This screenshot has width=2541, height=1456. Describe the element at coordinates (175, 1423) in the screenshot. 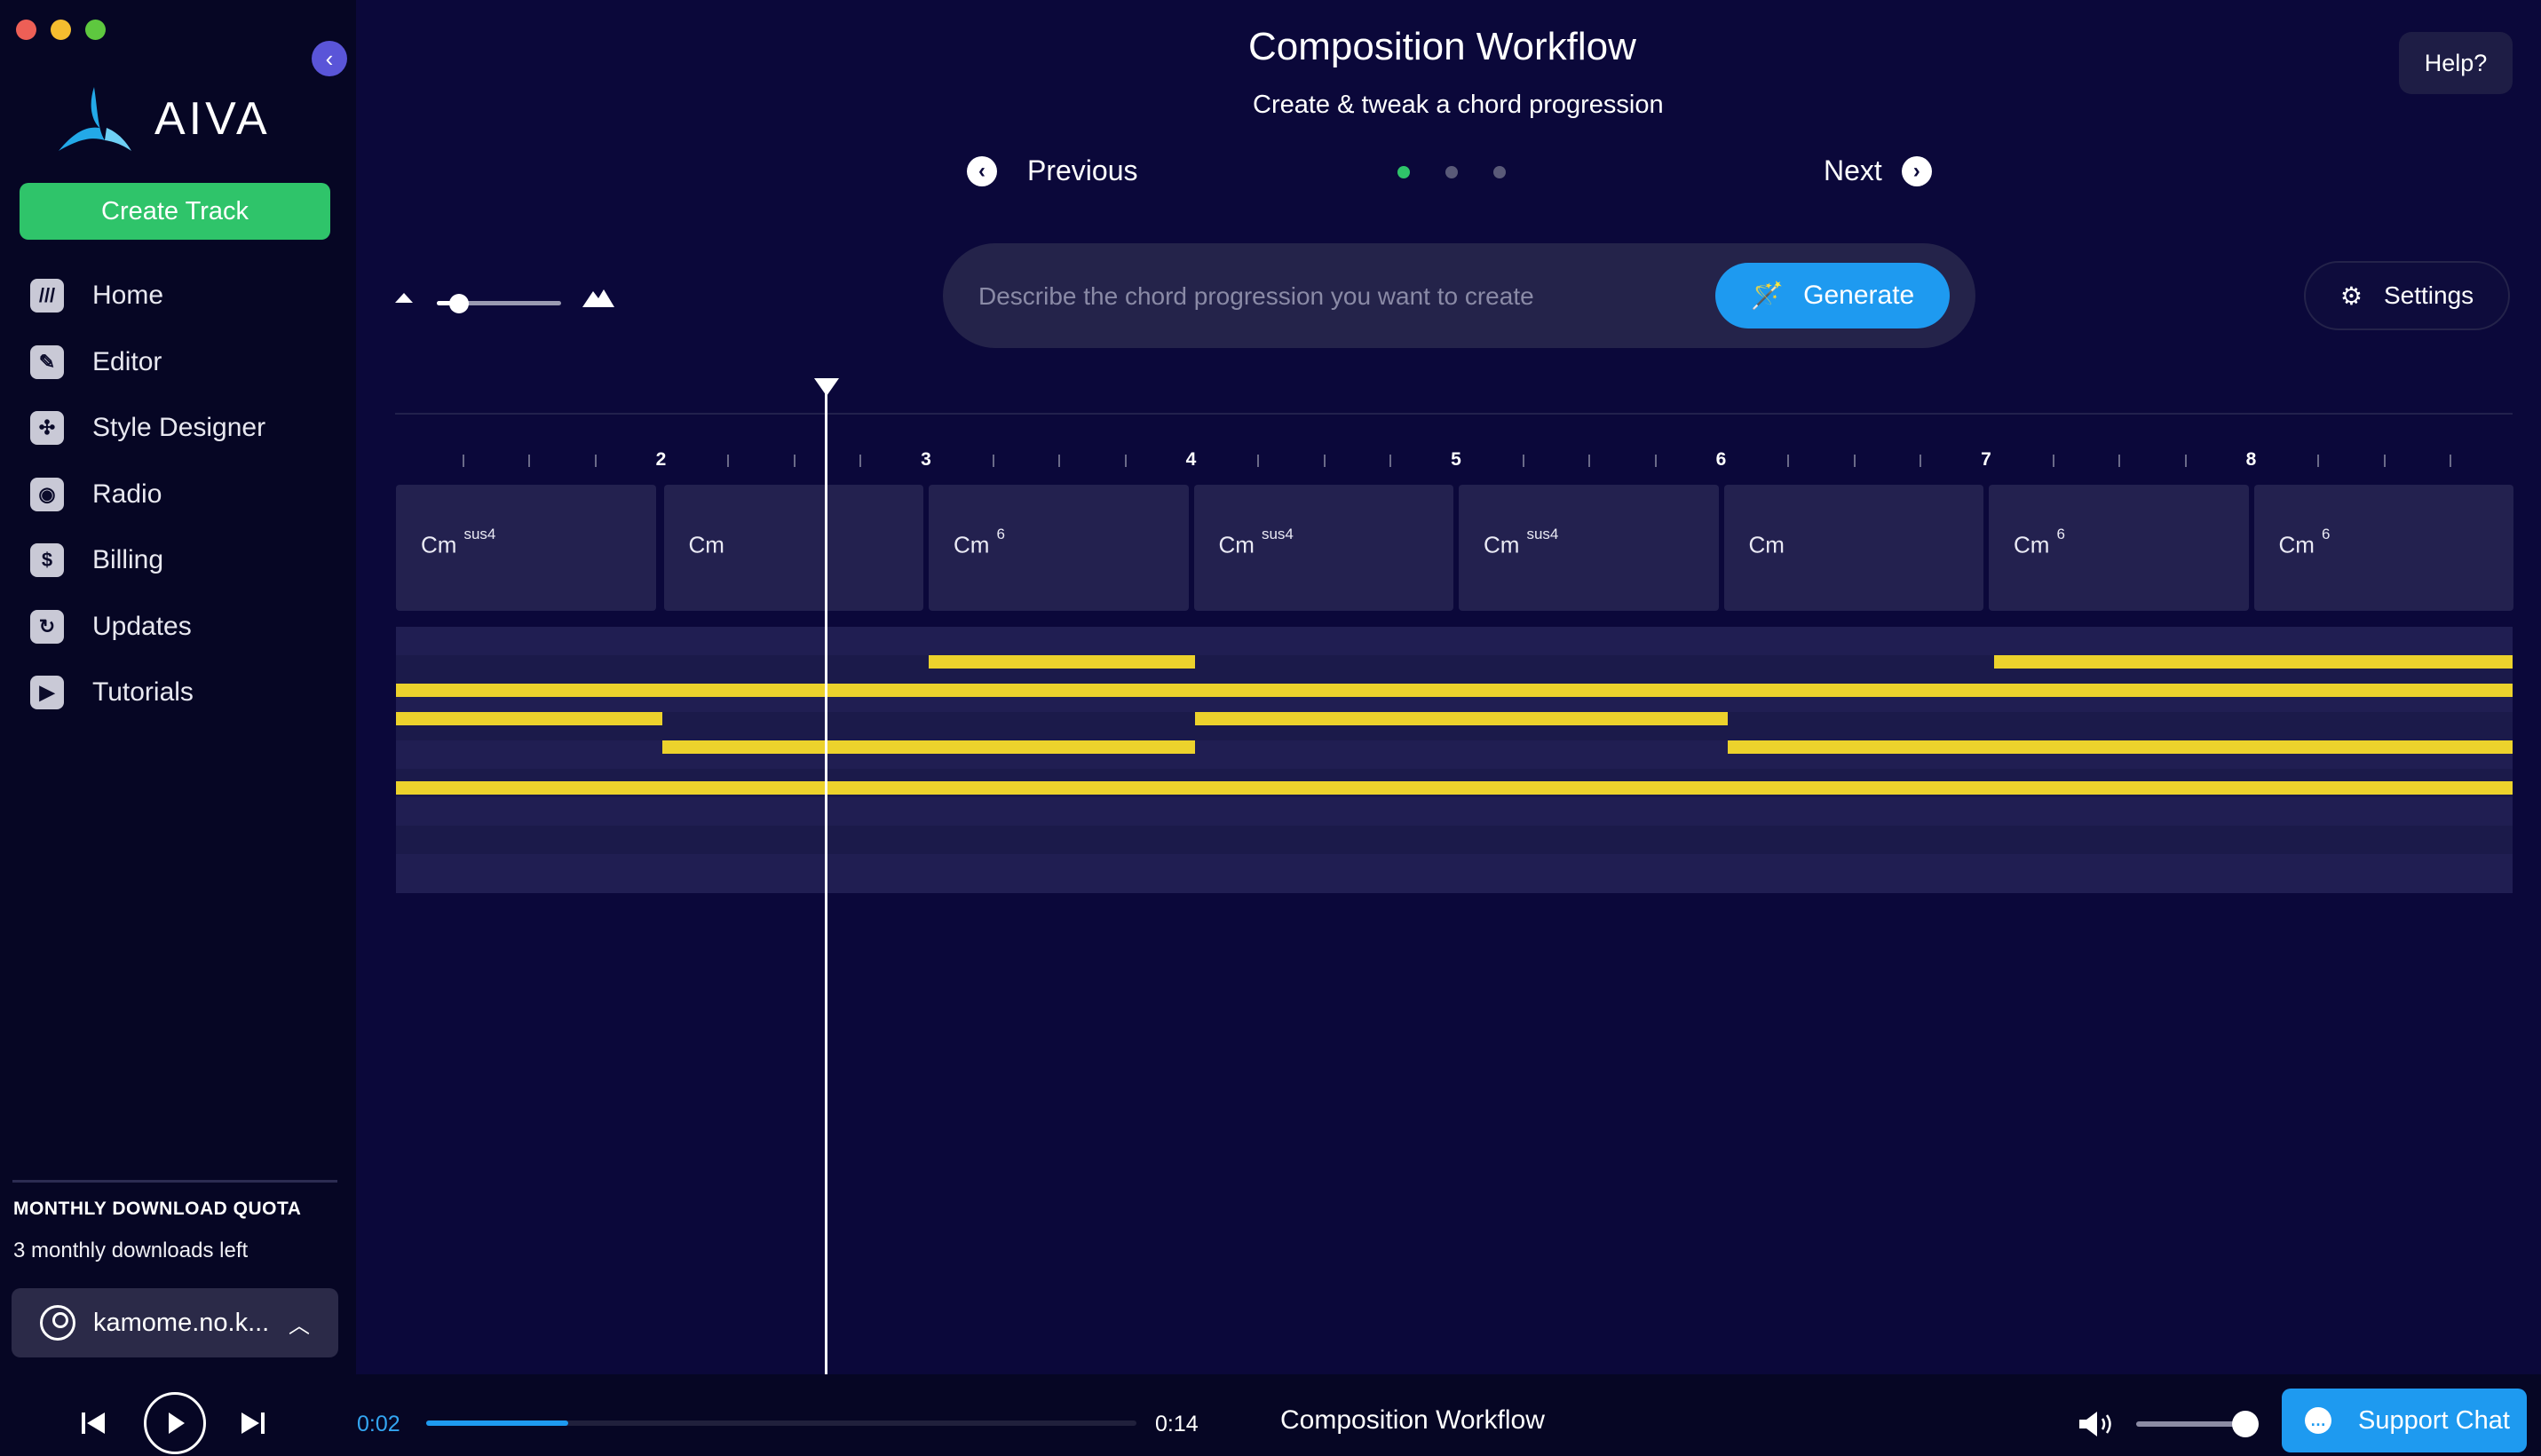

I see `play-button` at that location.